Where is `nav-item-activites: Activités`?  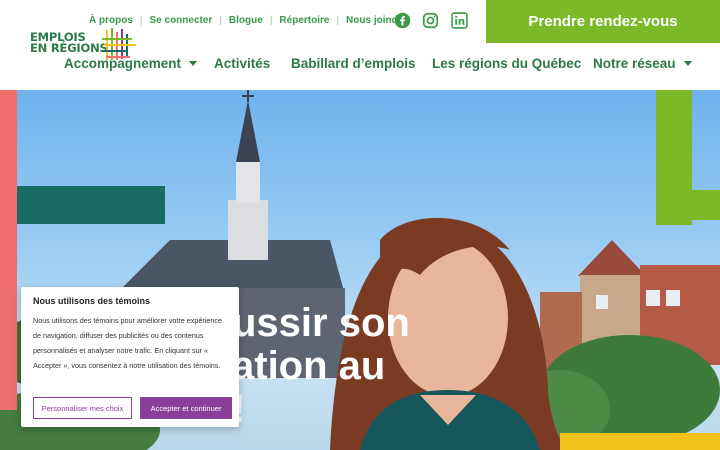
nav-item-activites: Activités is located at coordinates (242, 63).